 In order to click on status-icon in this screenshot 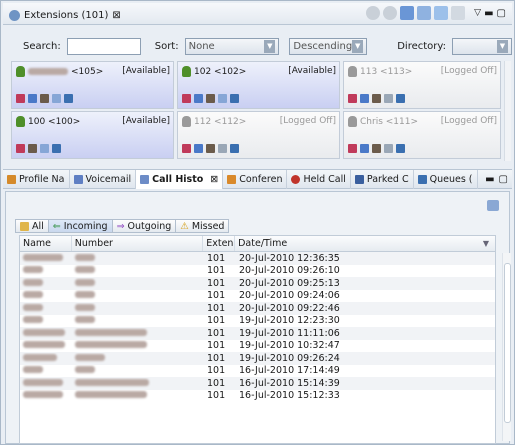, I will do `click(373, 13)`.